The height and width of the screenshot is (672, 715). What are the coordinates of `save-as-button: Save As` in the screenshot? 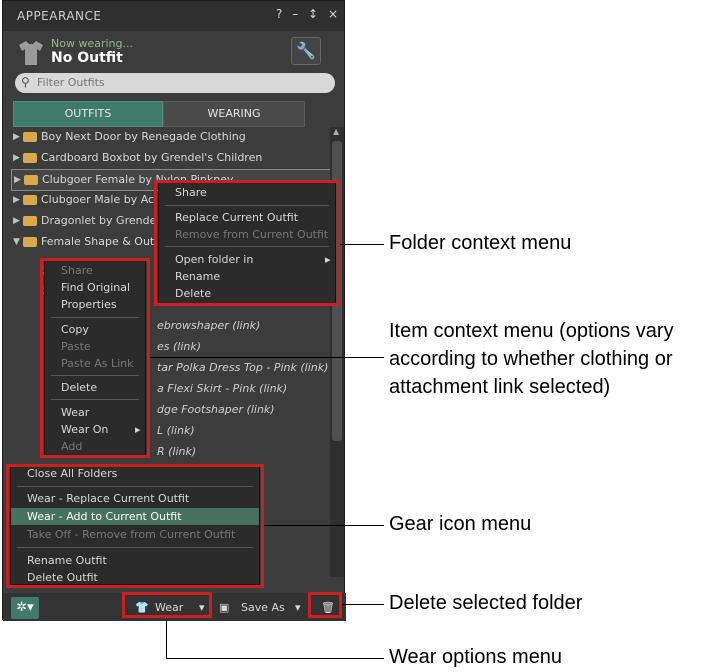 It's located at (263, 607).